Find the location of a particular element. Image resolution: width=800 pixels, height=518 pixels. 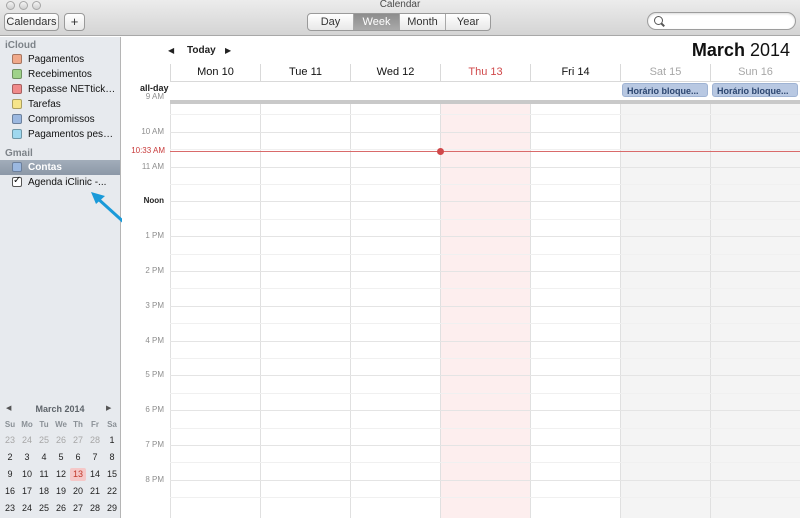

day-header: Thu 13 is located at coordinates (485, 72).